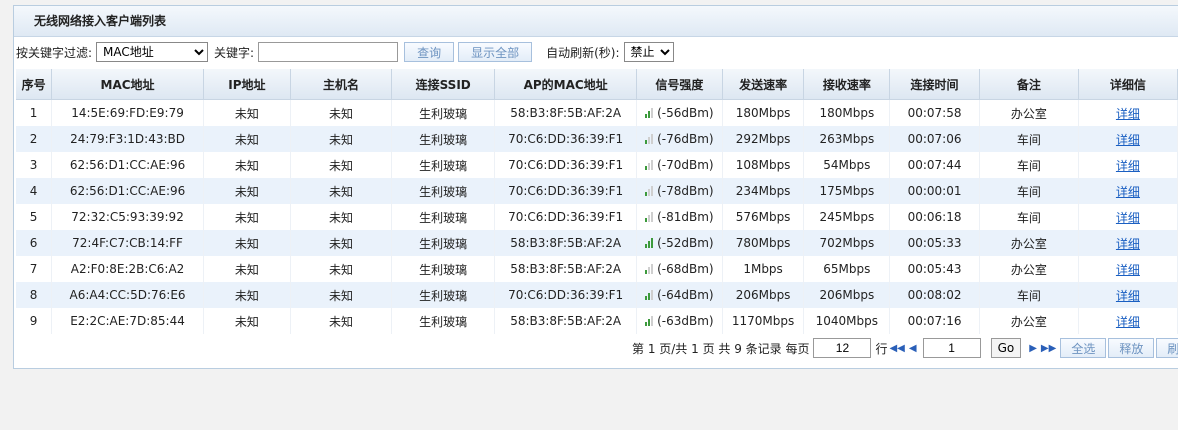  Describe the element at coordinates (1167, 348) in the screenshot. I see `refresh-button: 刷` at that location.